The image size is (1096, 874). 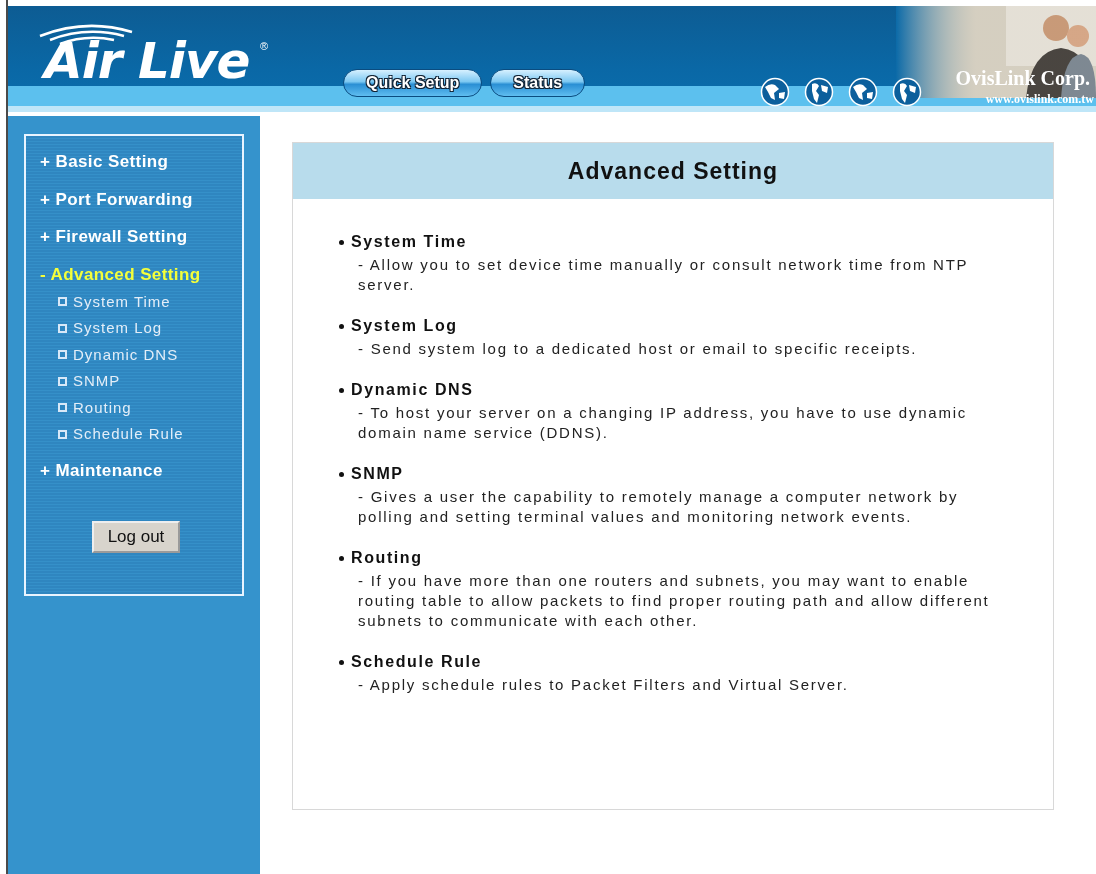 I want to click on section-description: - Gives a user the capability to remotely manage a computer network by polling and setting terminal values and monitoring network events., so click(x=659, y=507).